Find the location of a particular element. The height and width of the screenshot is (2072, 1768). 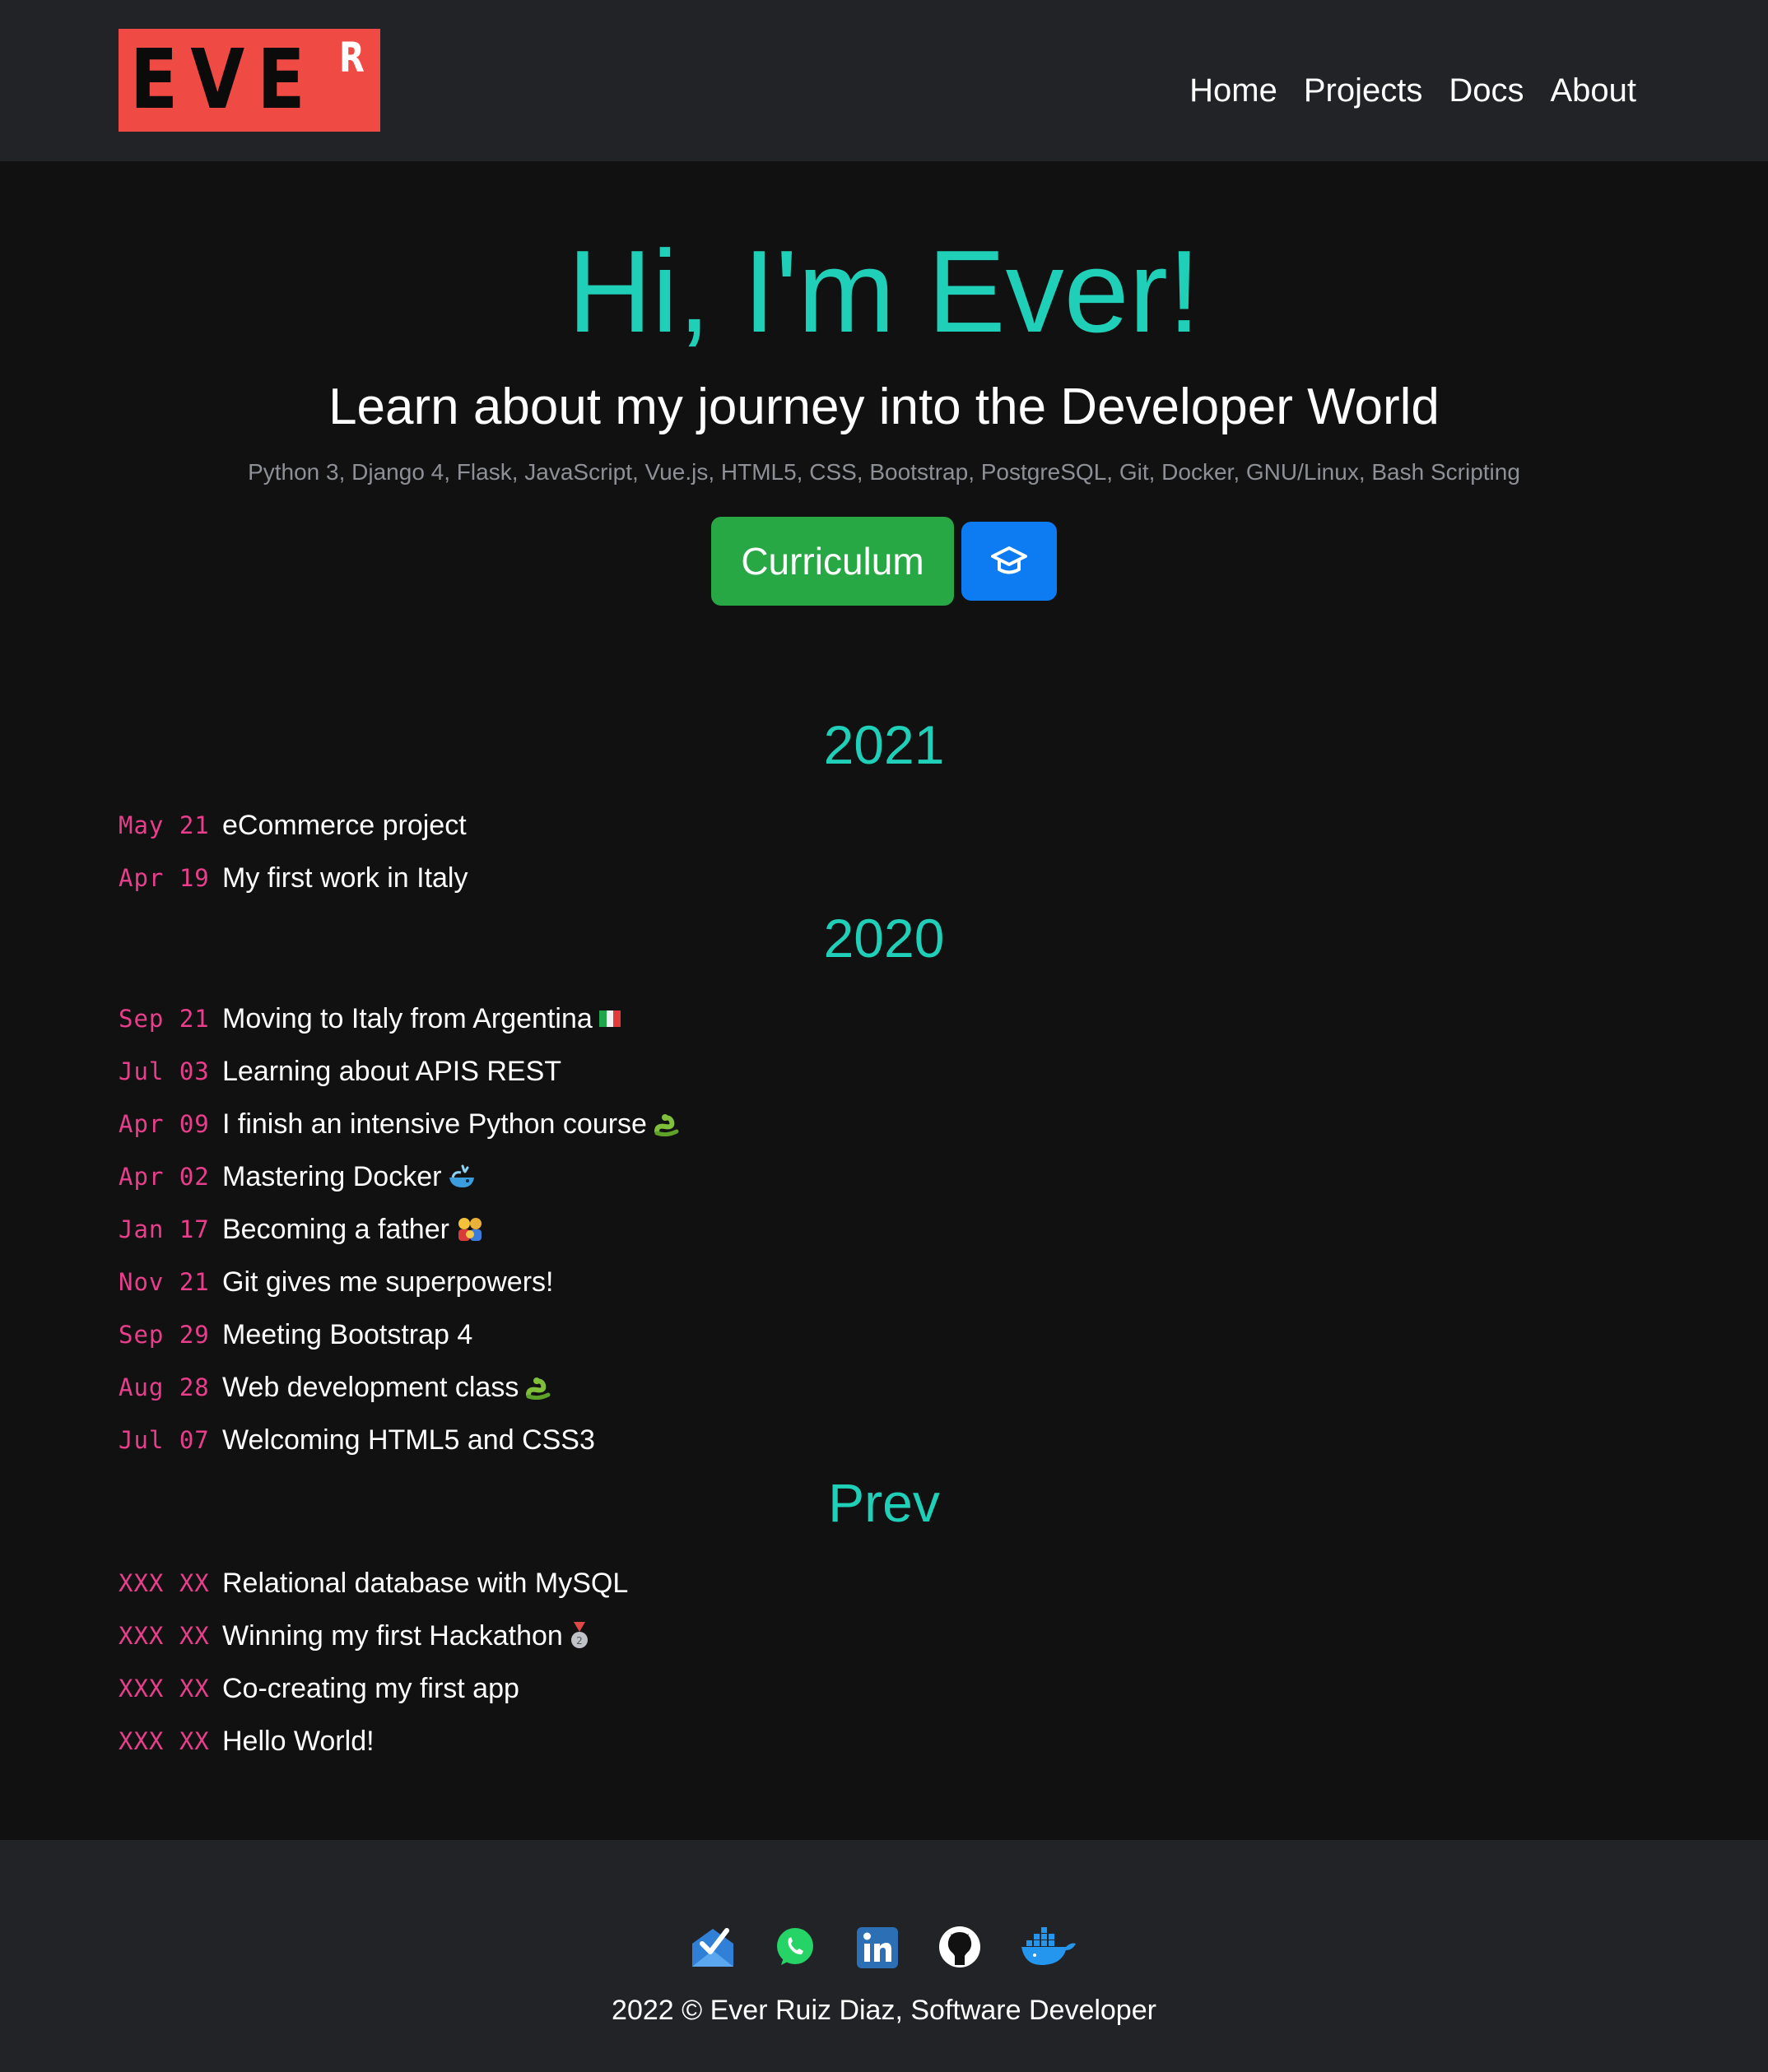

nav-links: Home Projects Docs About is located at coordinates (1412, 90).